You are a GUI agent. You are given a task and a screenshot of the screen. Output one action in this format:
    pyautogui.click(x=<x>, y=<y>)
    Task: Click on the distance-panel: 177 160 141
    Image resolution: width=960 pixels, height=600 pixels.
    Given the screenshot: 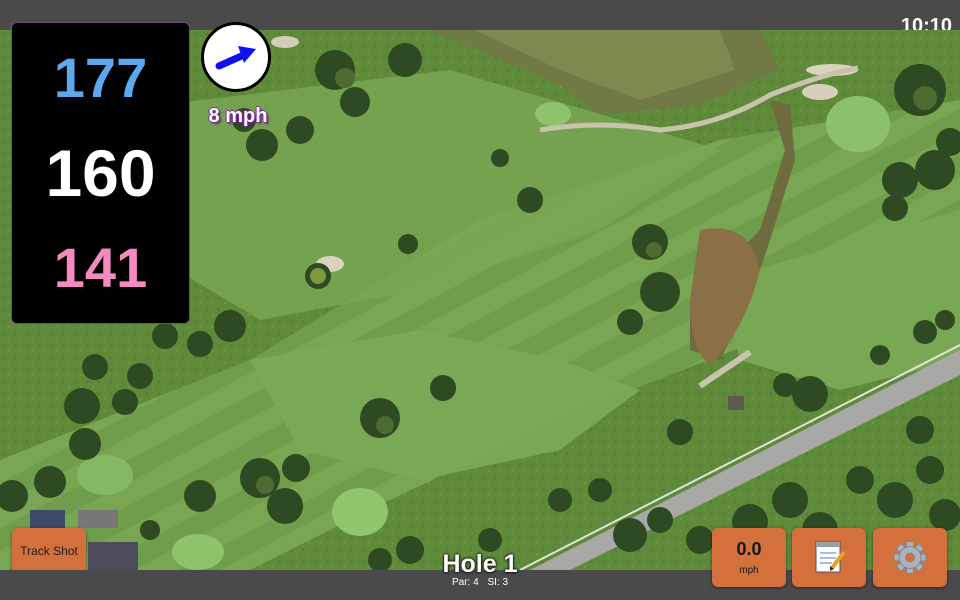 What is the action you would take?
    pyautogui.click(x=100, y=173)
    